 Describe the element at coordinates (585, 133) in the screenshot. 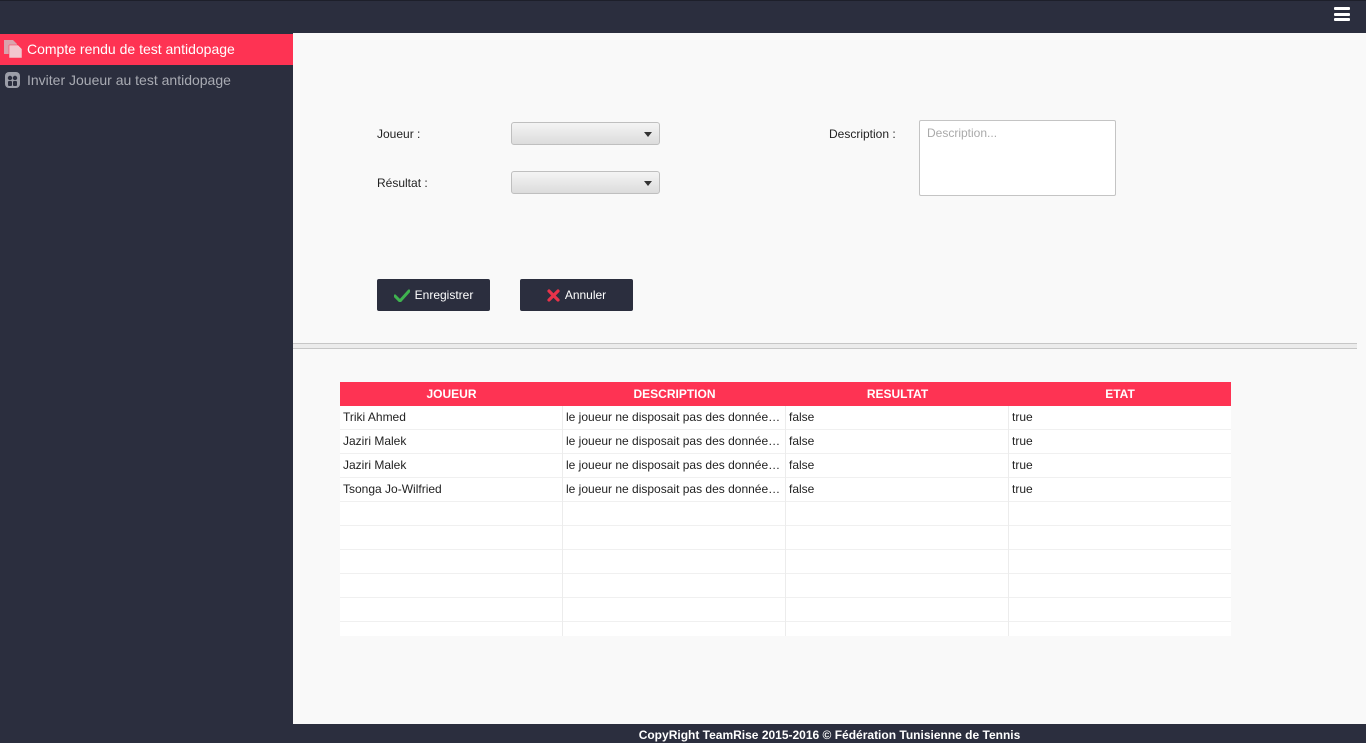

I see `joueur-select` at that location.